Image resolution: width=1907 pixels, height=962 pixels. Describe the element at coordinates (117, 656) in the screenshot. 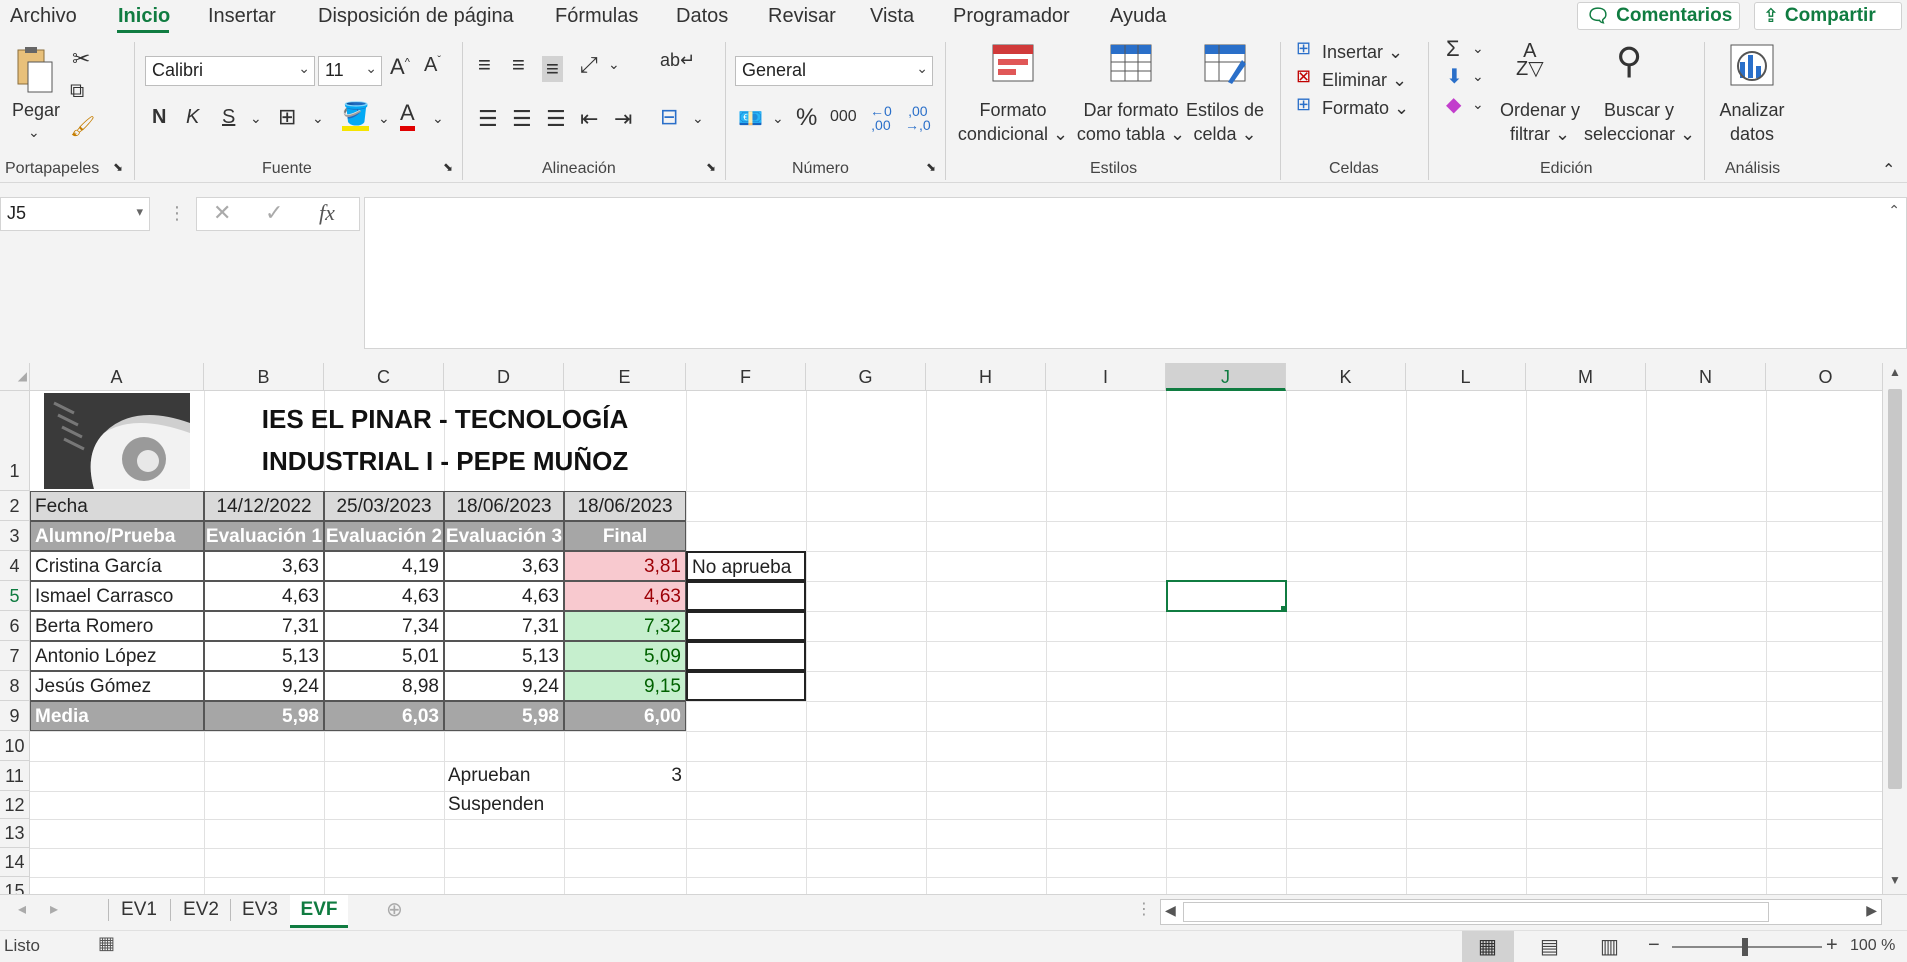

I see `cell-a7: Antonio López` at that location.